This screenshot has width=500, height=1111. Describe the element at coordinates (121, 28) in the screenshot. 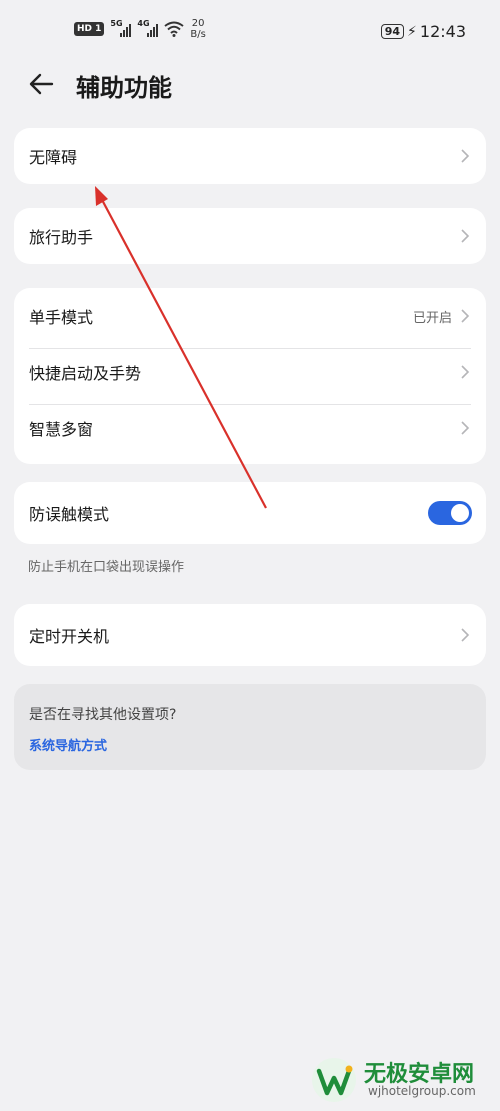

I see `signal-icon: 5G` at that location.